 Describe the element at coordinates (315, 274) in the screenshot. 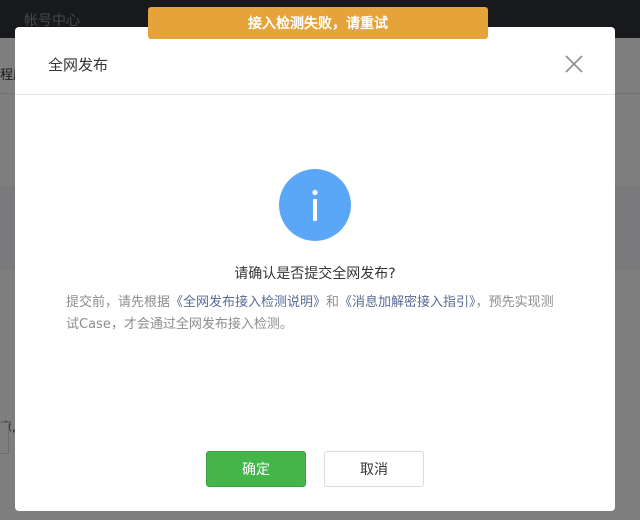

I see `confirm-question: 请确认是否提交全网发布?` at that location.